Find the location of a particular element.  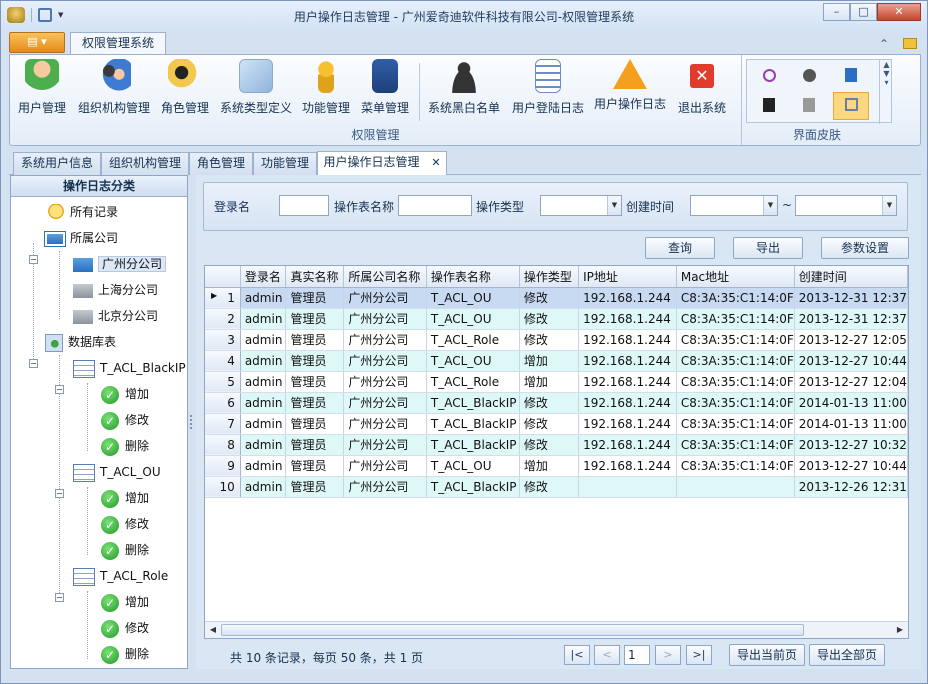

skin-selected-icon is located at coordinates (851, 106).